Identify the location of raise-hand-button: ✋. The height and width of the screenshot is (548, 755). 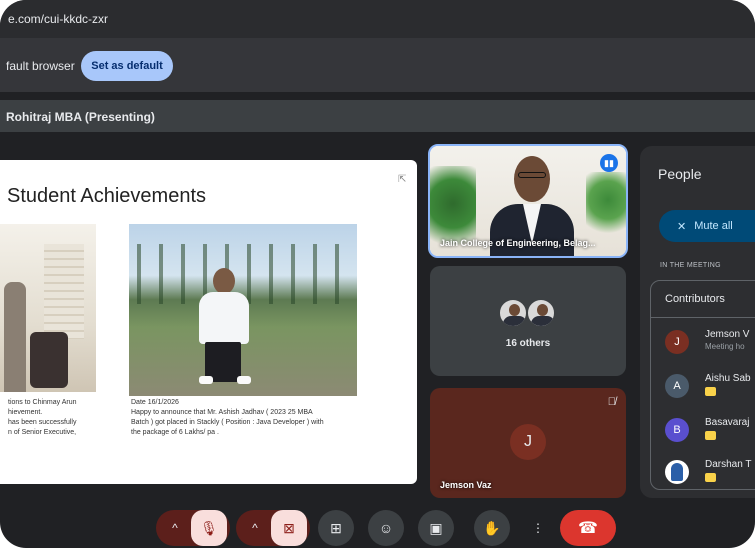
(492, 528).